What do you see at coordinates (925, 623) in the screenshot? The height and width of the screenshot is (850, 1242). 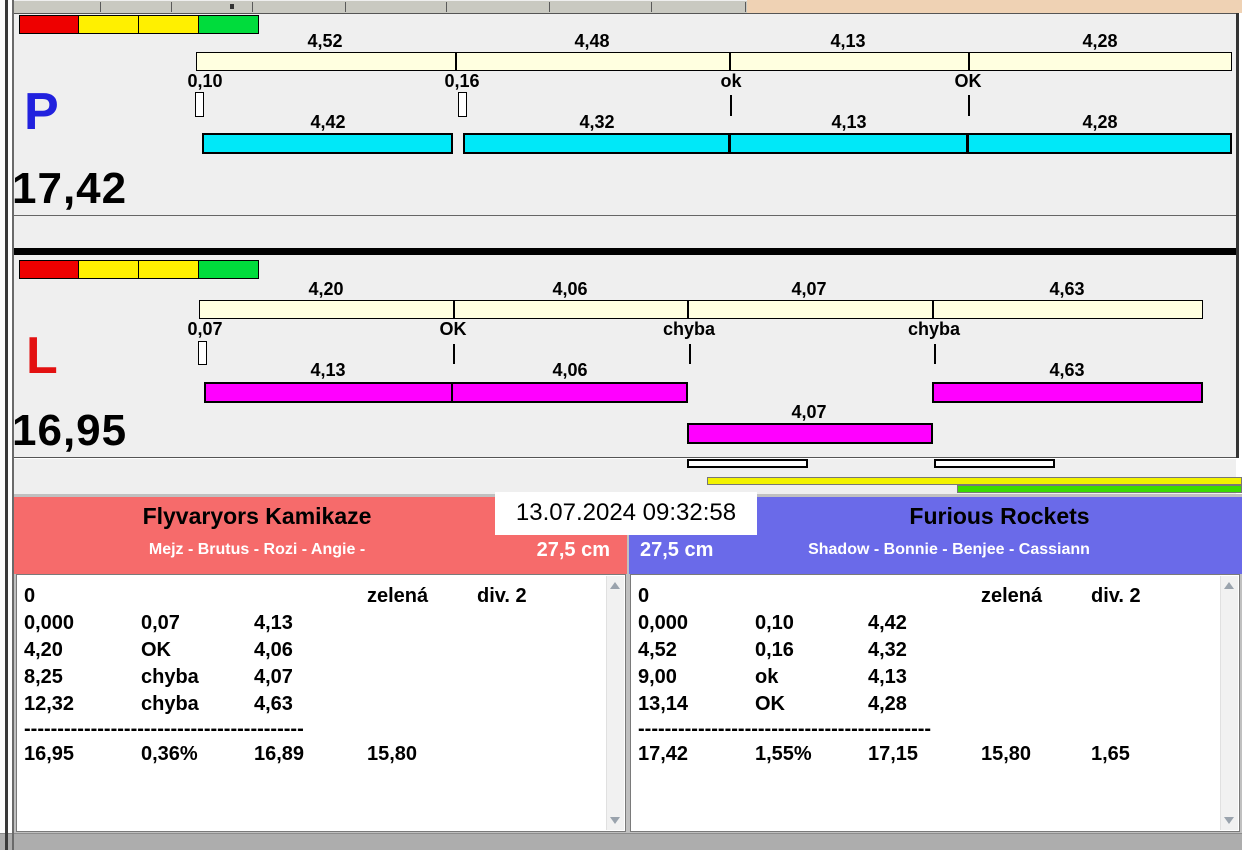 I see `table-row: 0,000 0,10 4,42` at bounding box center [925, 623].